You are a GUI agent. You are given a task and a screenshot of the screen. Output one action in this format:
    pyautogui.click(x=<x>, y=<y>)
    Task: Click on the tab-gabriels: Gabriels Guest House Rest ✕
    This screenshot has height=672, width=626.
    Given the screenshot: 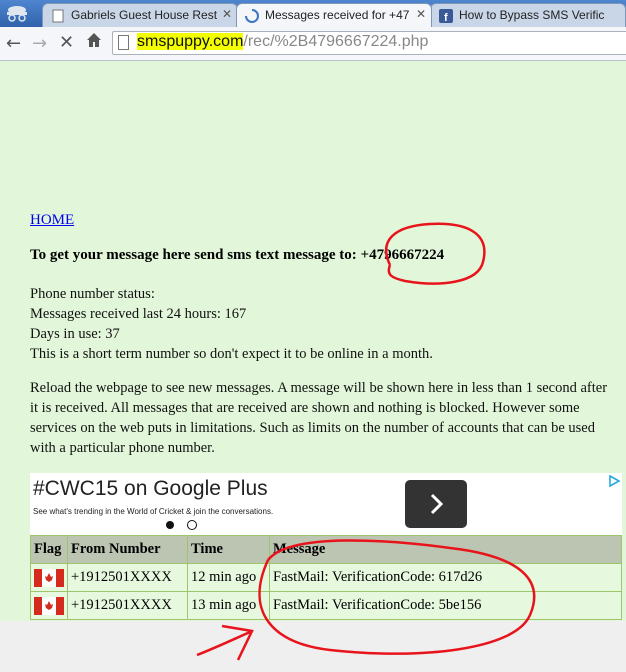 What is the action you would take?
    pyautogui.click(x=140, y=15)
    